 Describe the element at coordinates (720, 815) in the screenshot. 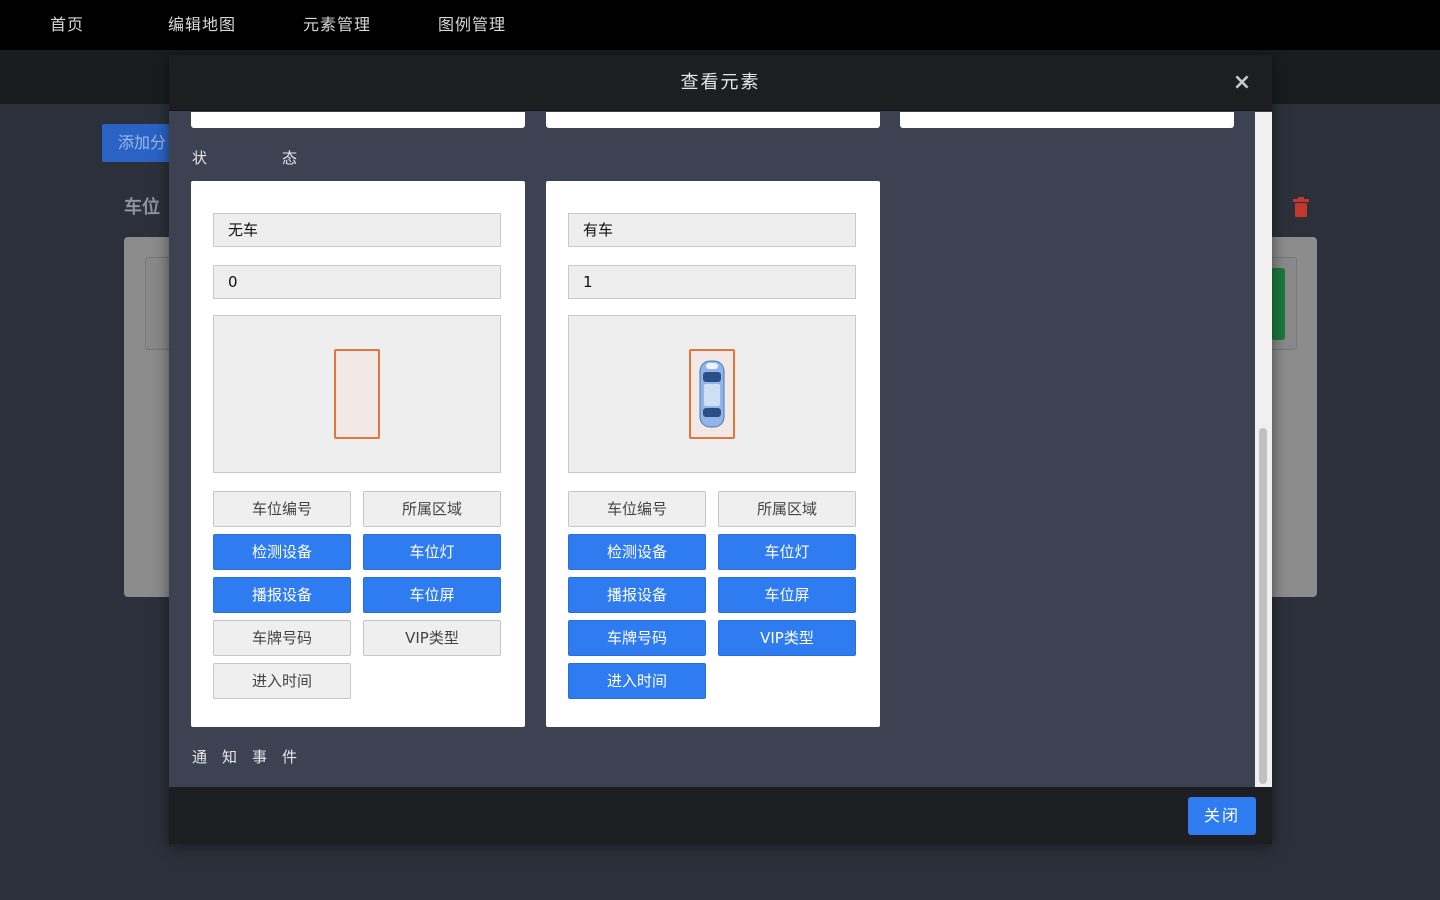

I see `modal-footer: 关闭` at that location.